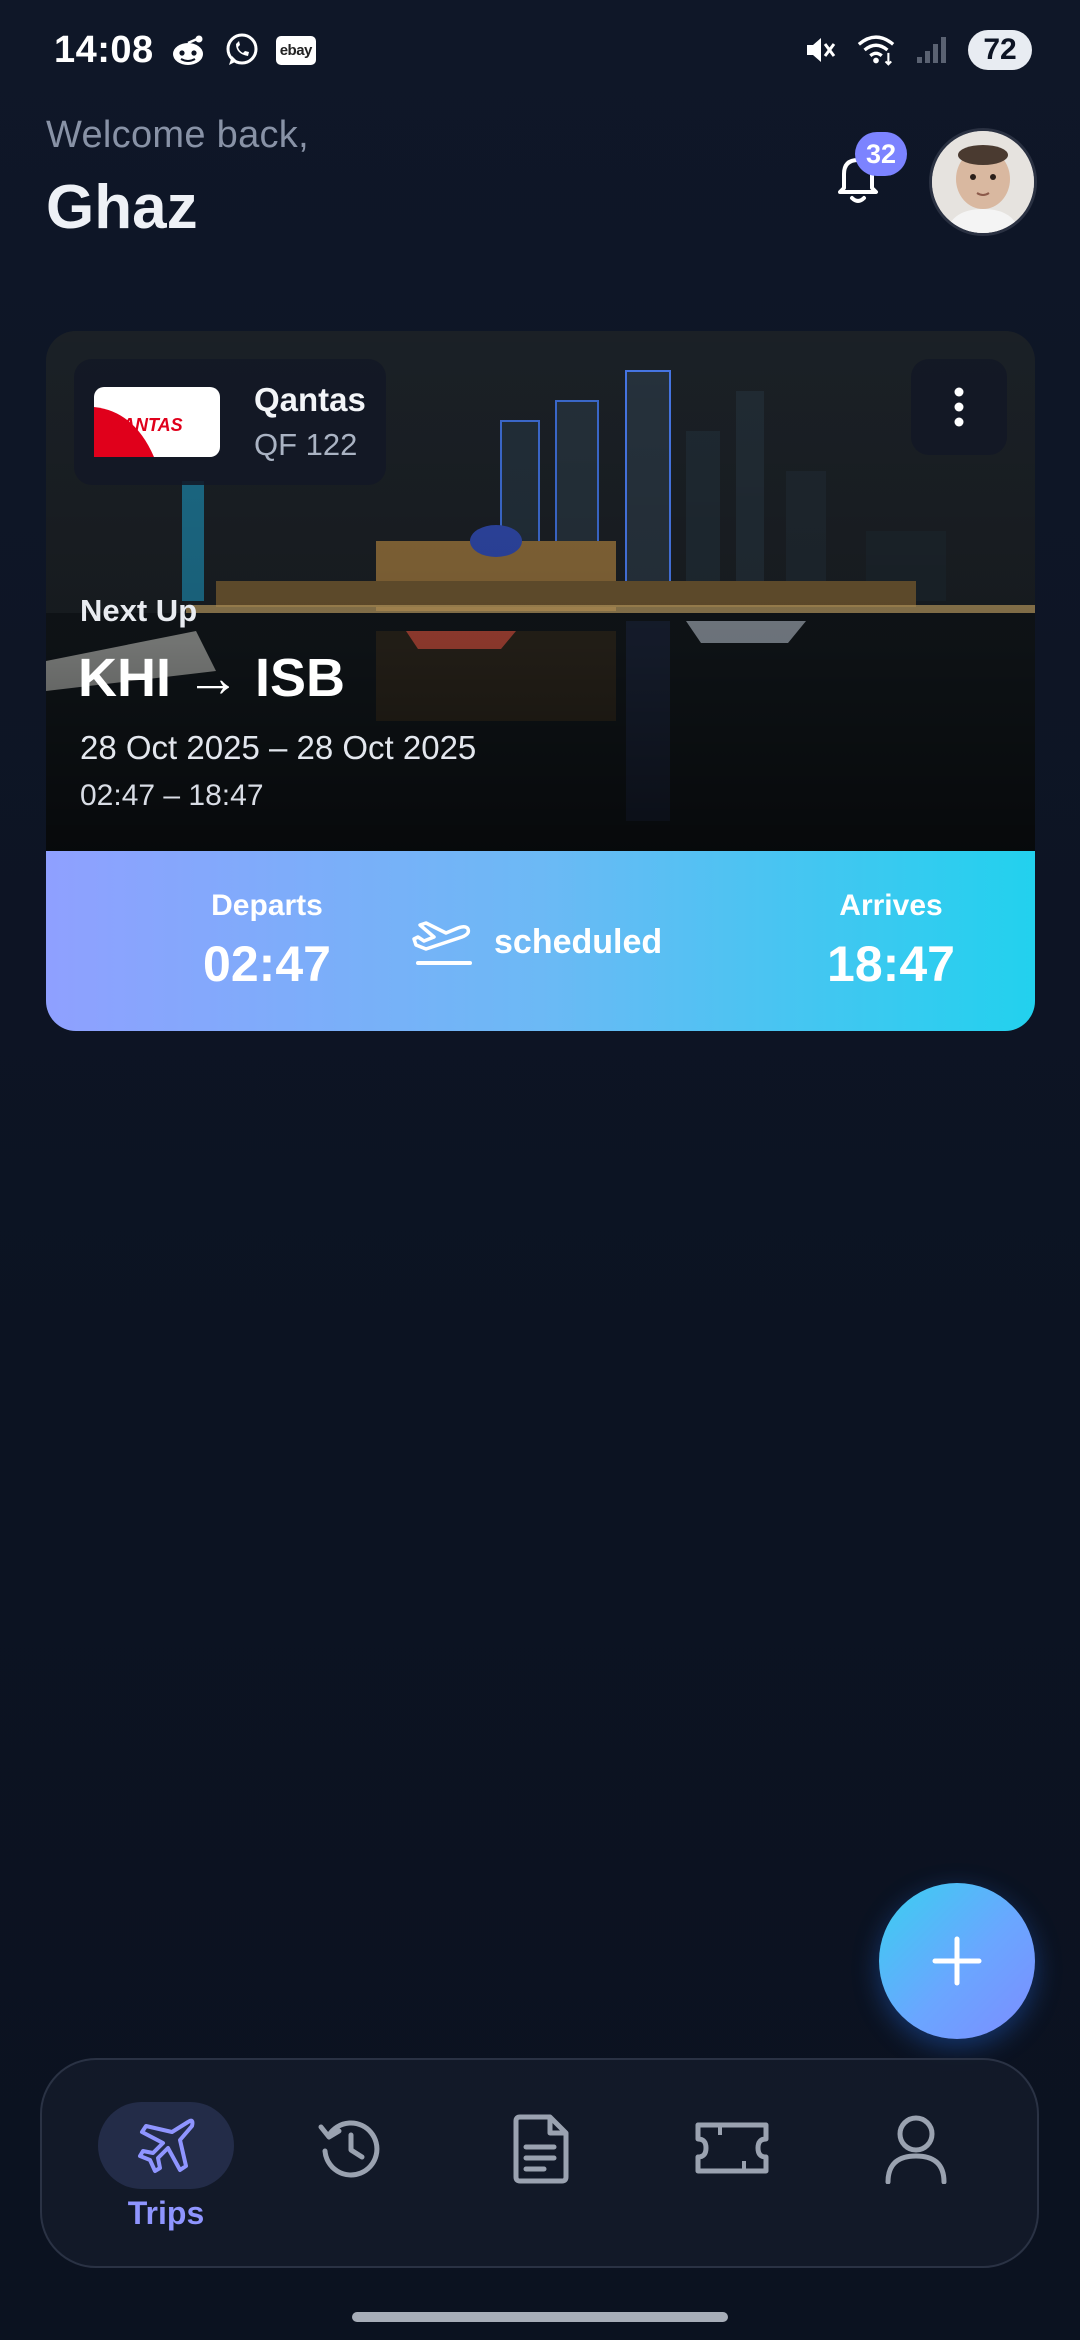 The width and height of the screenshot is (1080, 2340). I want to click on departs-block: Departs 02:47, so click(267, 941).